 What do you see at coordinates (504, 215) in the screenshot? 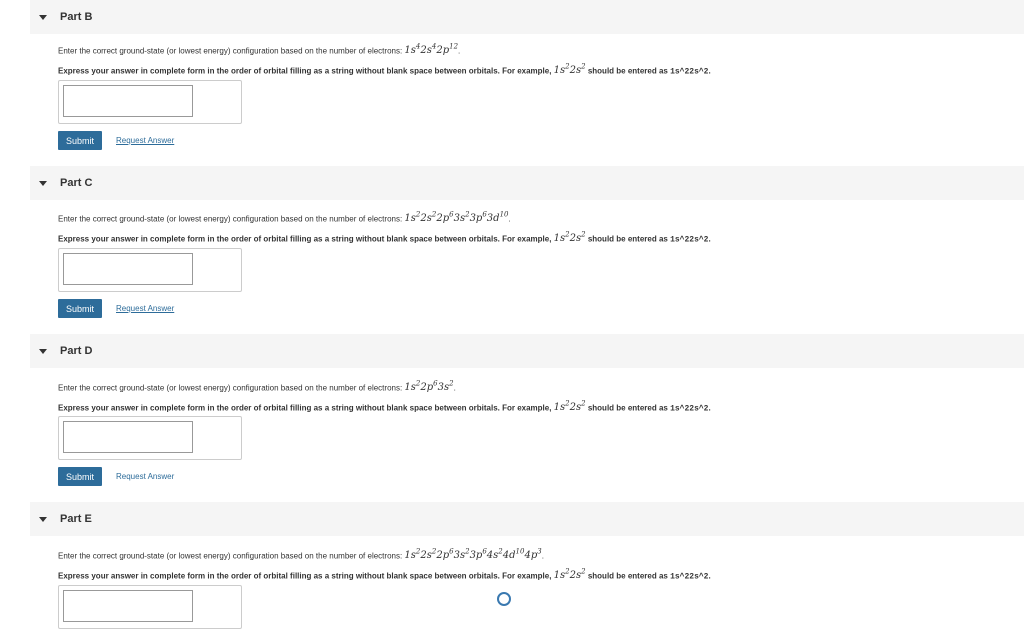
I see `electron-count: 10` at bounding box center [504, 215].